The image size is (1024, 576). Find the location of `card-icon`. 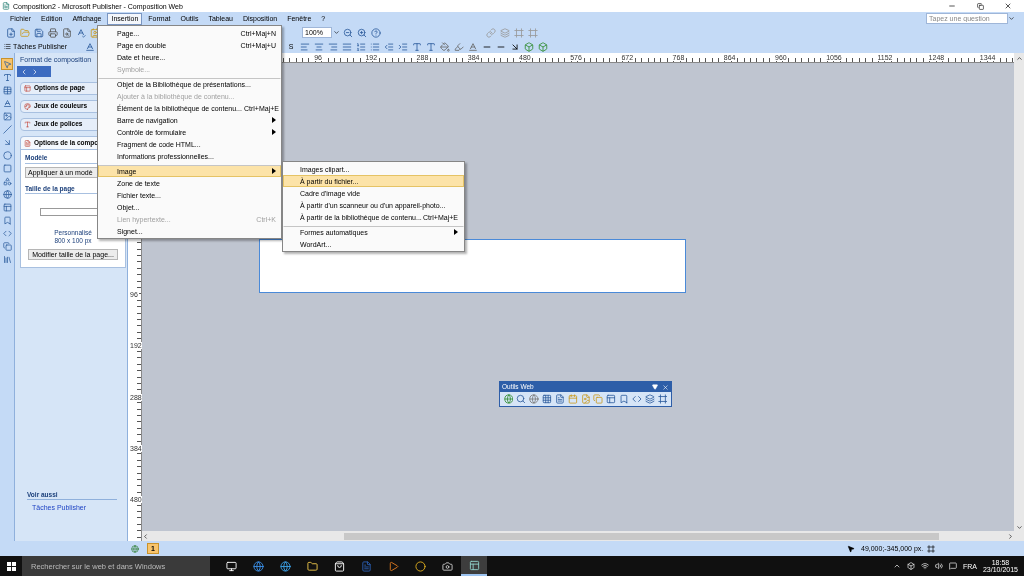

card-icon is located at coordinates (94, 32).